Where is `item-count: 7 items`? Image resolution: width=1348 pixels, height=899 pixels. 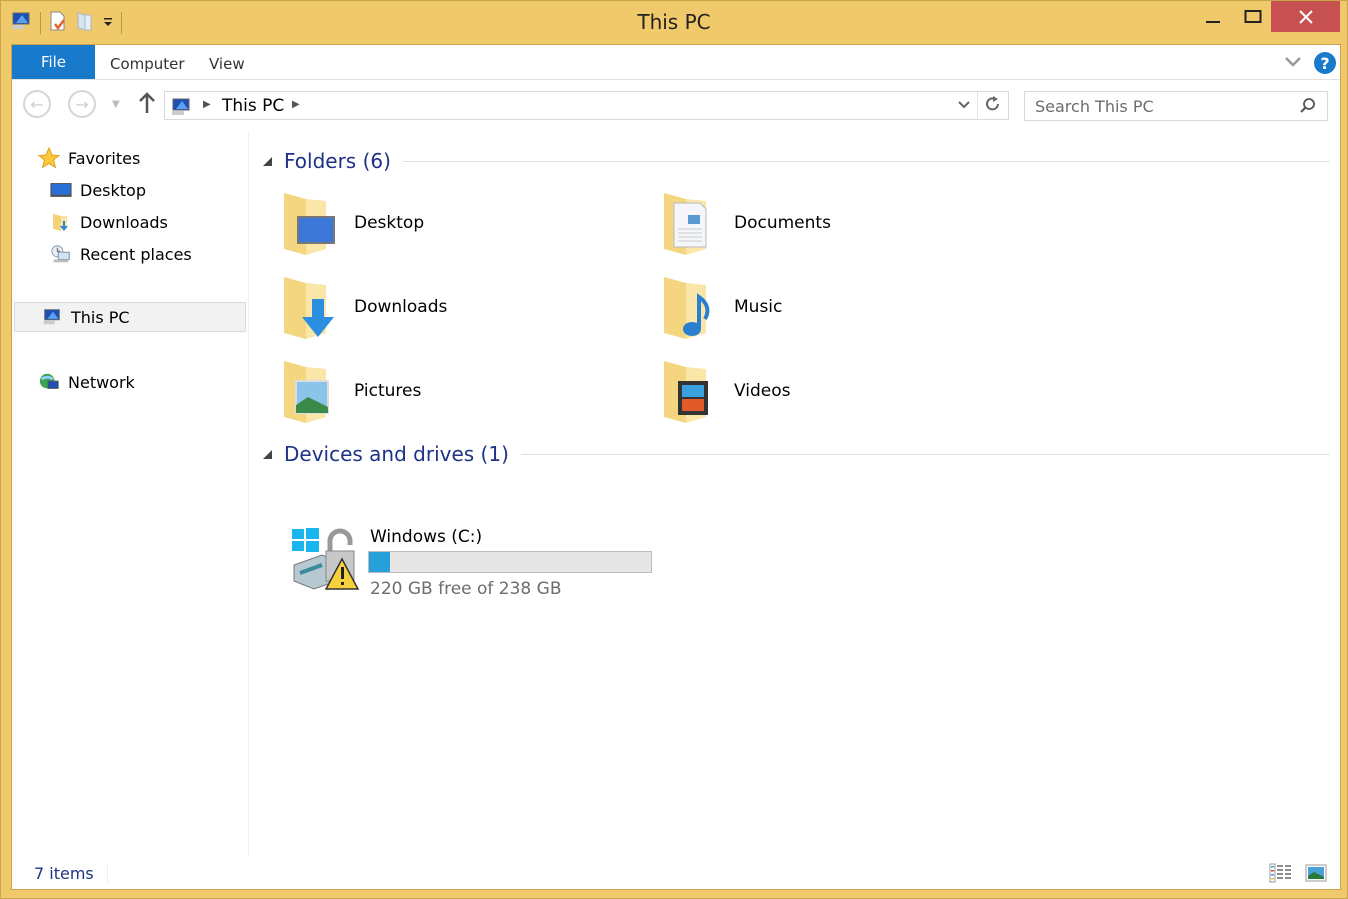
item-count: 7 items is located at coordinates (64, 873).